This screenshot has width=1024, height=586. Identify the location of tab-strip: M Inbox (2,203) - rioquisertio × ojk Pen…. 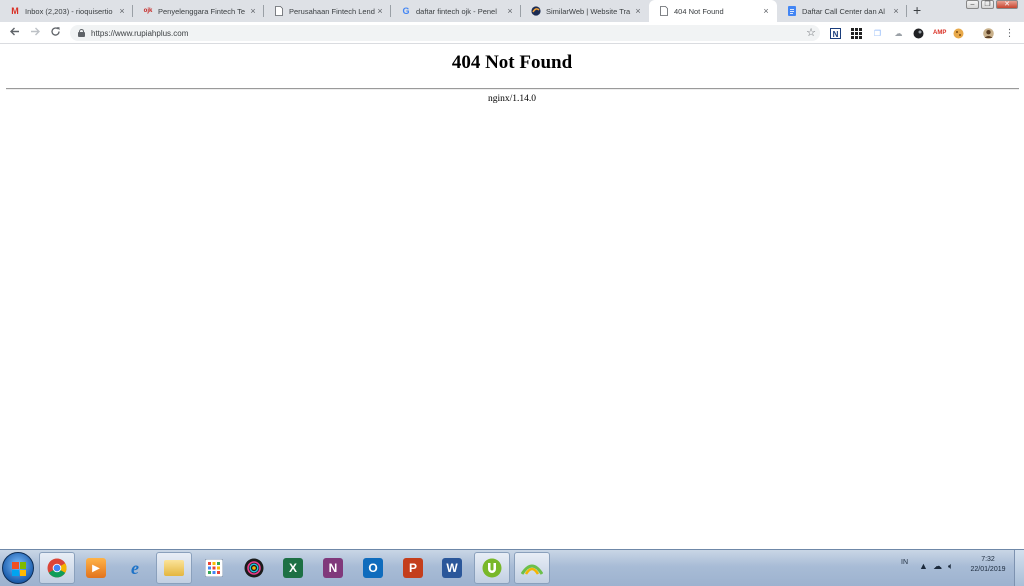
(512, 11).